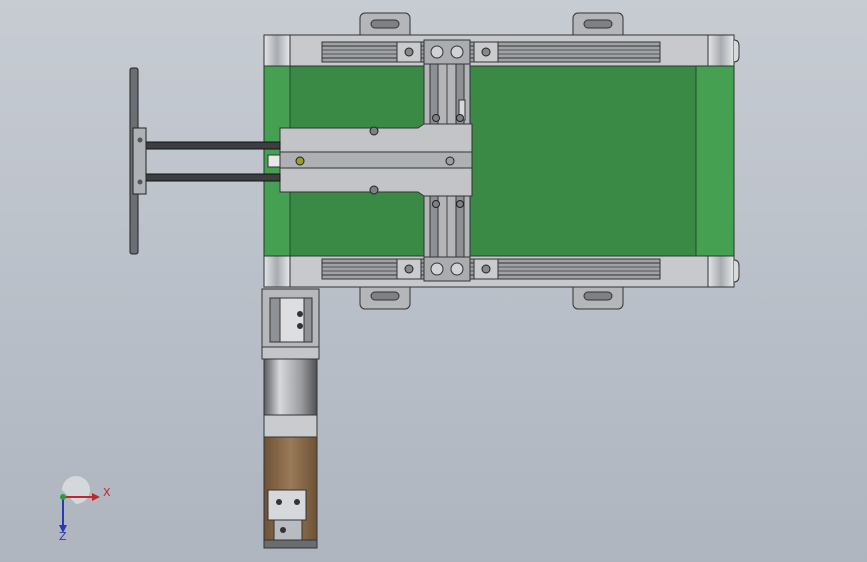 The height and width of the screenshot is (562, 867). I want to click on axis-x-label: X, so click(107, 492).